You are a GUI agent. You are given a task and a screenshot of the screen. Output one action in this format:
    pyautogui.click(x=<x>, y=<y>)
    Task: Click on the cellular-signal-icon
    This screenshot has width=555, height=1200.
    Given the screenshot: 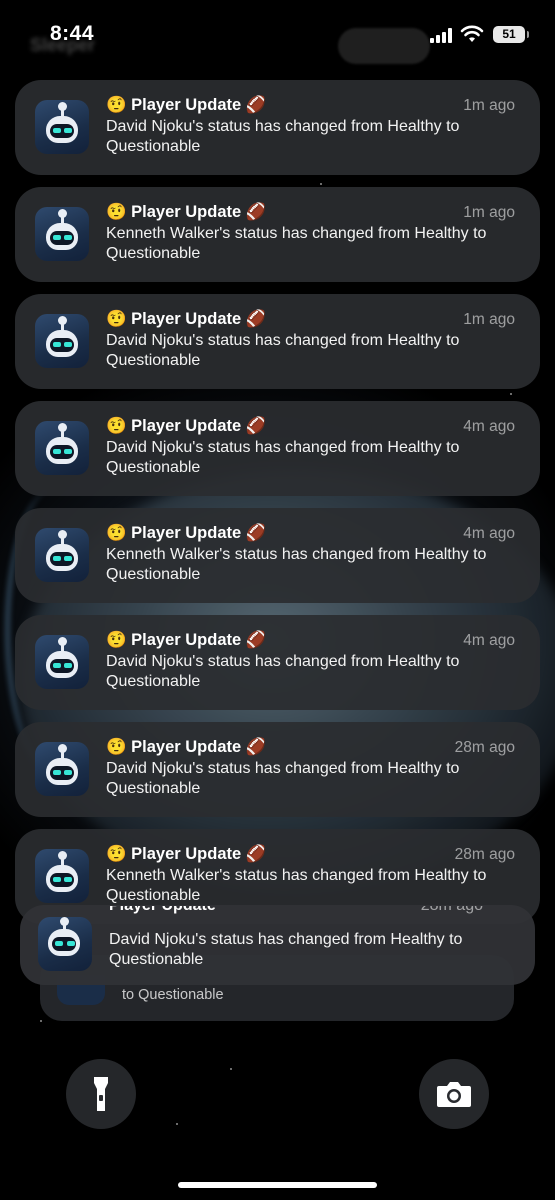 What is the action you would take?
    pyautogui.click(x=442, y=35)
    